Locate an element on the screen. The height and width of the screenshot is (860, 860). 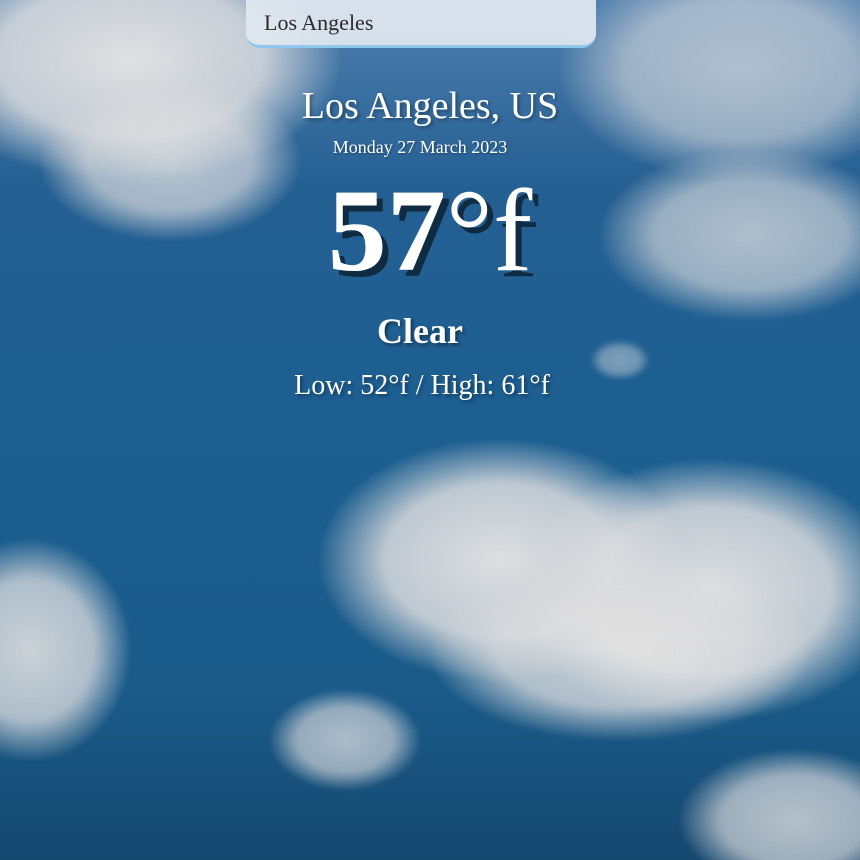
low-high-range: Low: 52°f / High: 61°f is located at coordinates (422, 386).